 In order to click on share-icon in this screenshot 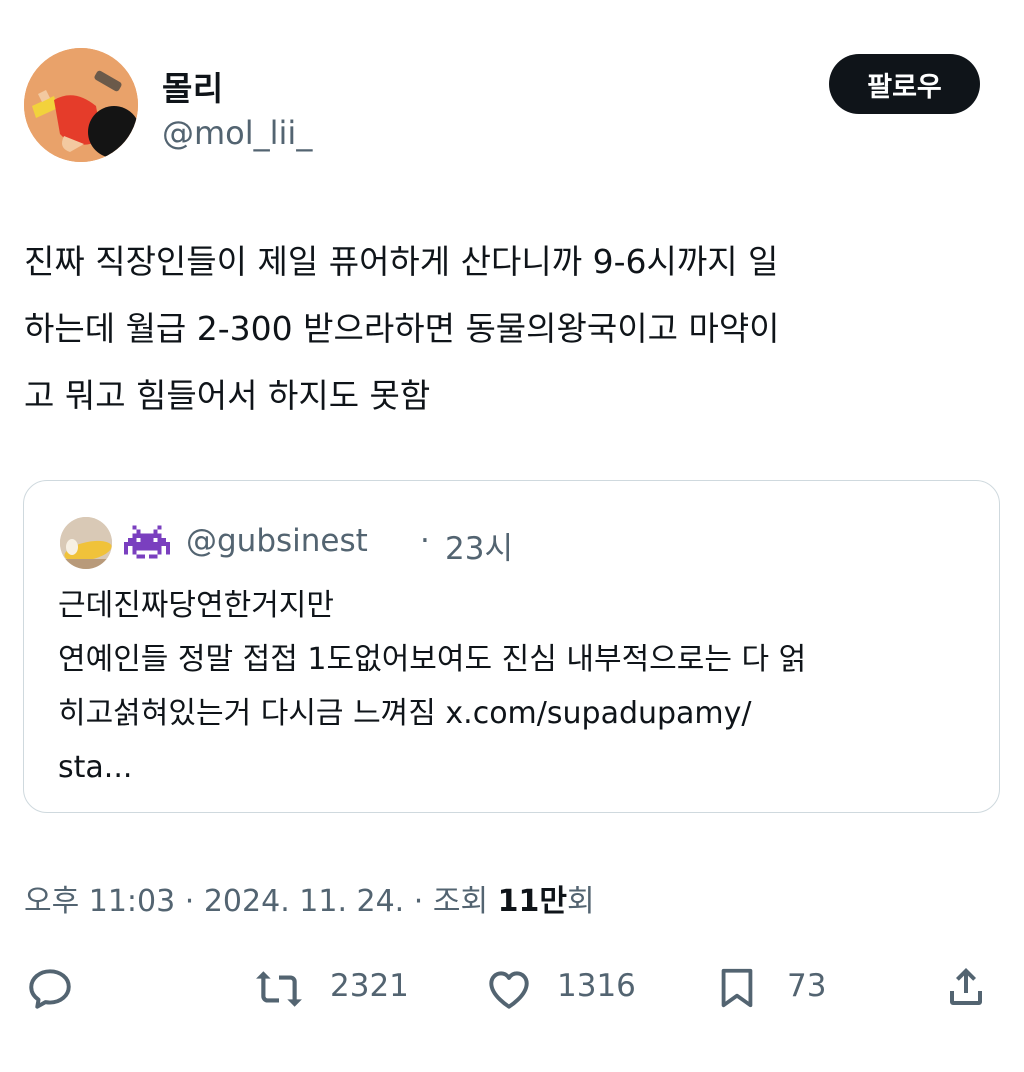, I will do `click(966, 986)`.